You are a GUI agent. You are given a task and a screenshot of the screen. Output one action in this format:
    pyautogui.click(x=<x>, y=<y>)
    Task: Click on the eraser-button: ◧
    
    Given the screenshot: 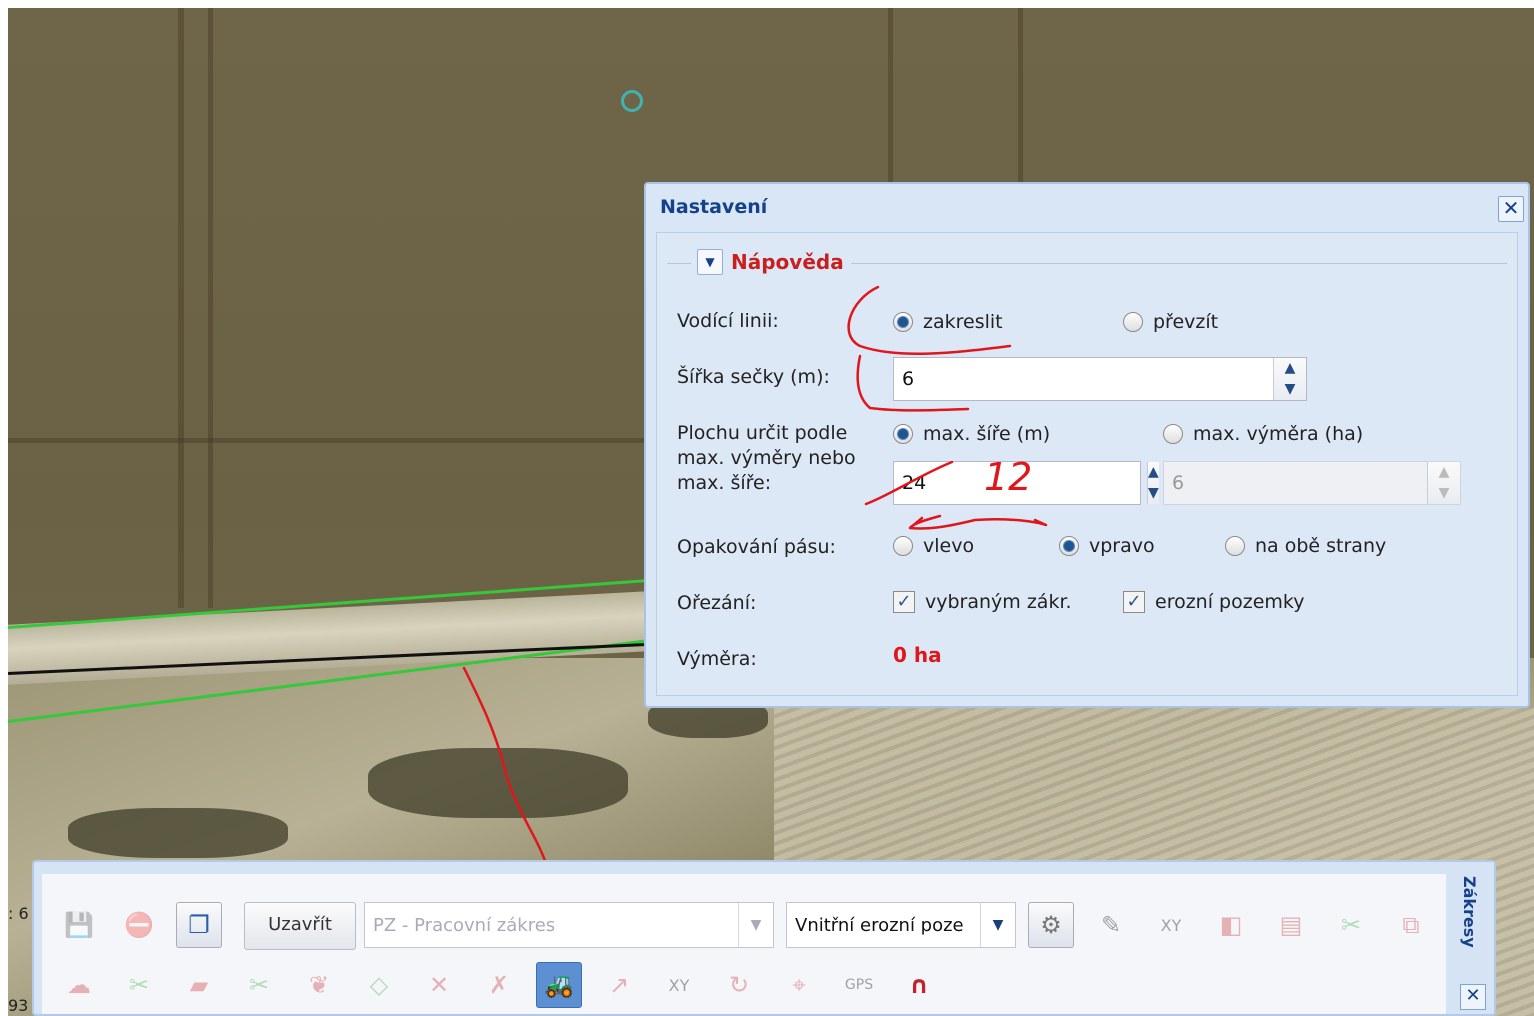 What is the action you would take?
    pyautogui.click(x=1231, y=925)
    